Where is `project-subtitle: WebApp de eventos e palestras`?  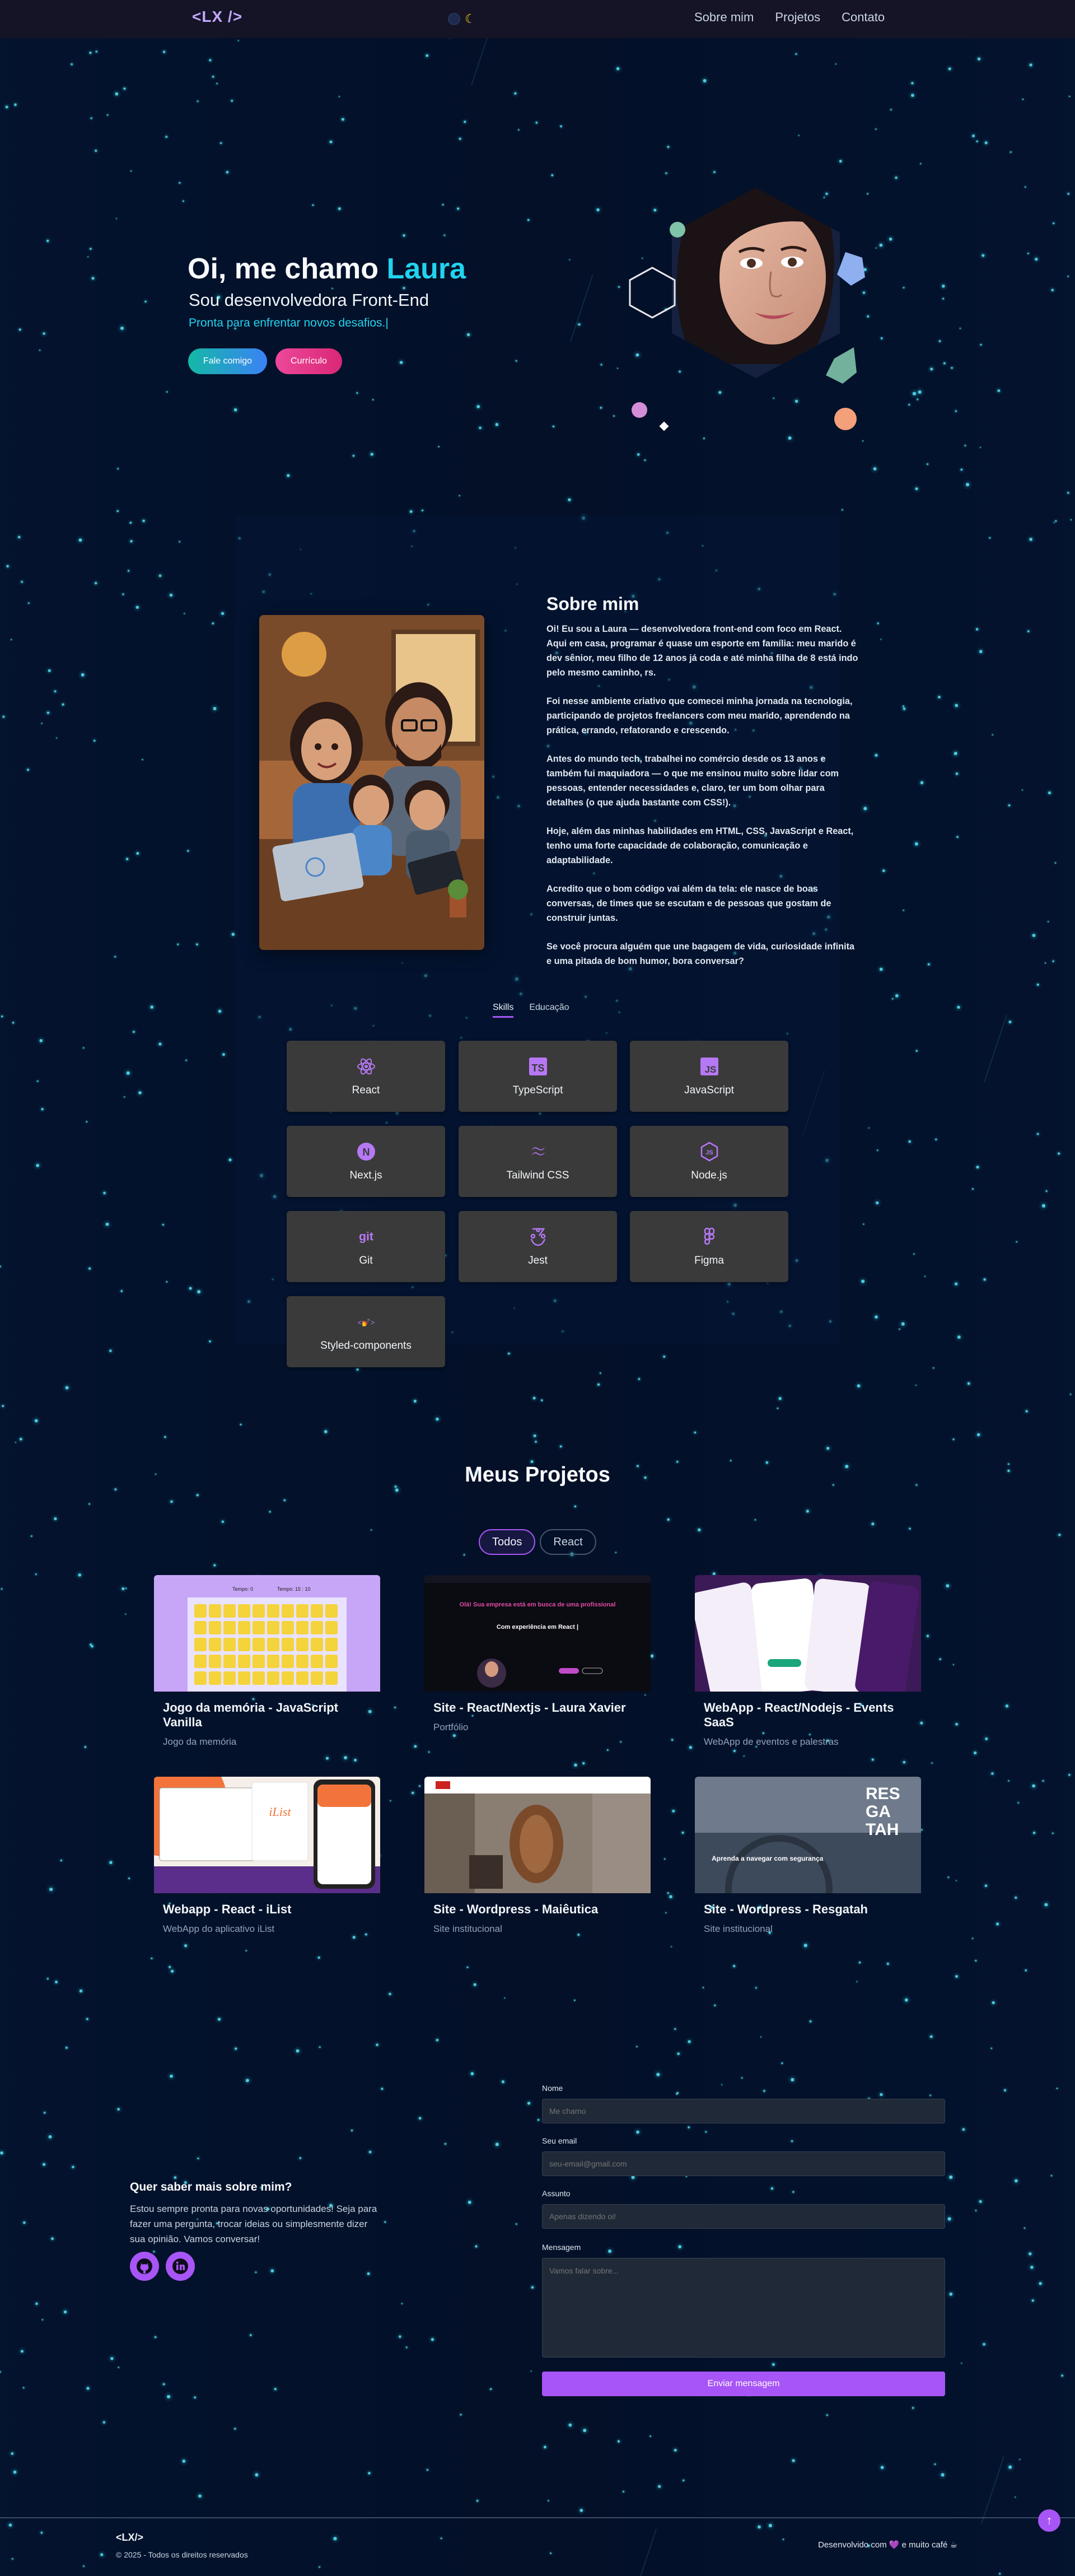 project-subtitle: WebApp de eventos e palestras is located at coordinates (771, 1741).